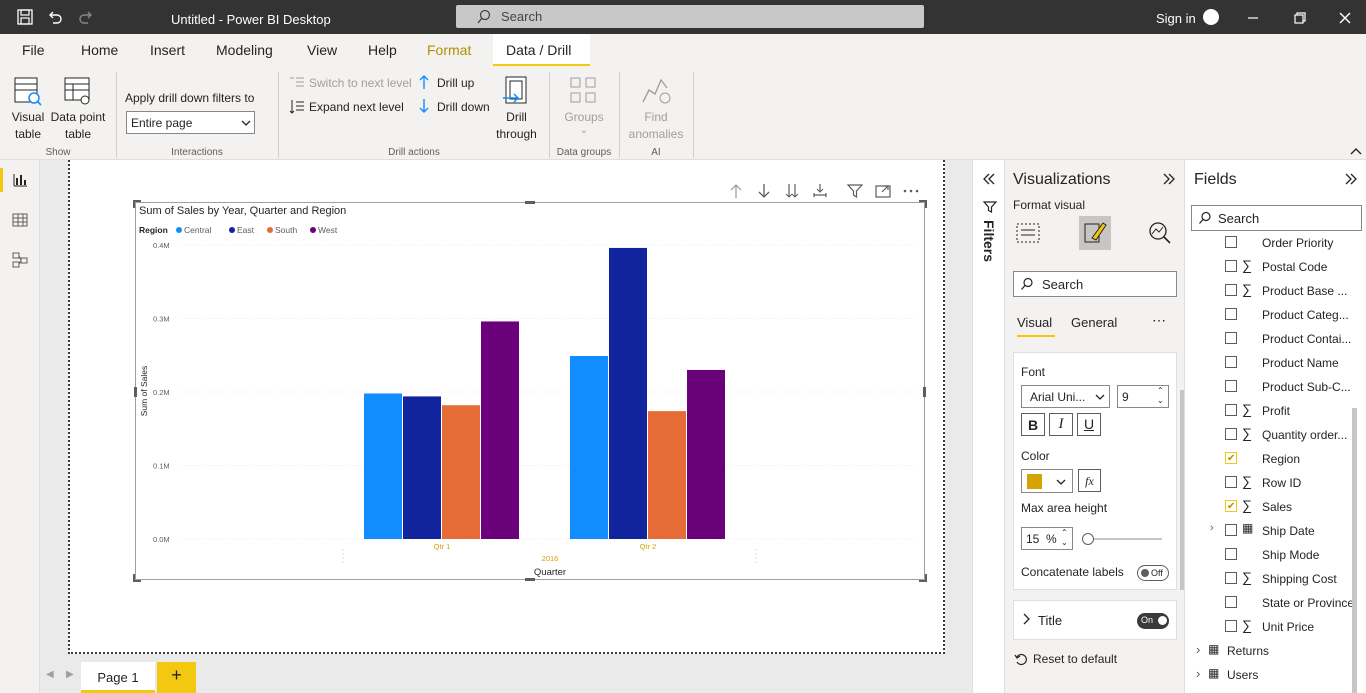  Describe the element at coordinates (1176, 18) in the screenshot. I see `sign-in-link: Sign in` at that location.